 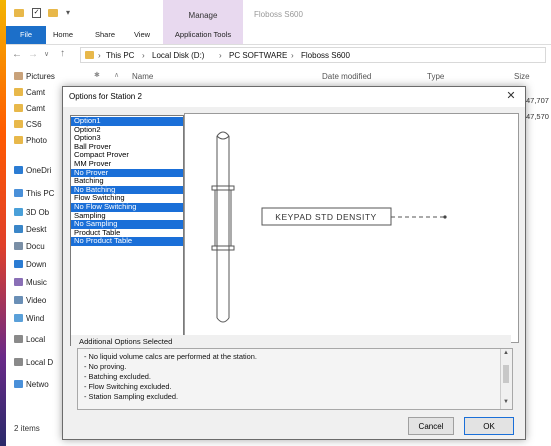 What do you see at coordinates (346, 76) in the screenshot?
I see `column-date-modified: Date modified` at bounding box center [346, 76].